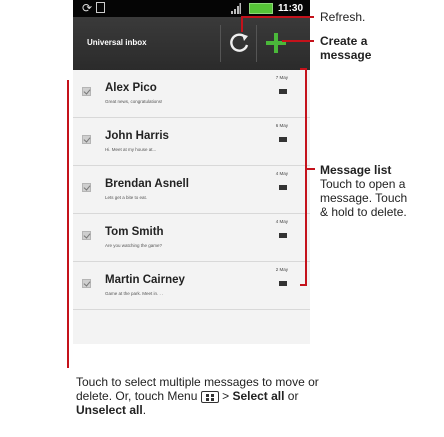 The width and height of the screenshot is (444, 437). Describe the element at coordinates (68, 224) in the screenshot. I see `callout-checkbox-line` at that location.